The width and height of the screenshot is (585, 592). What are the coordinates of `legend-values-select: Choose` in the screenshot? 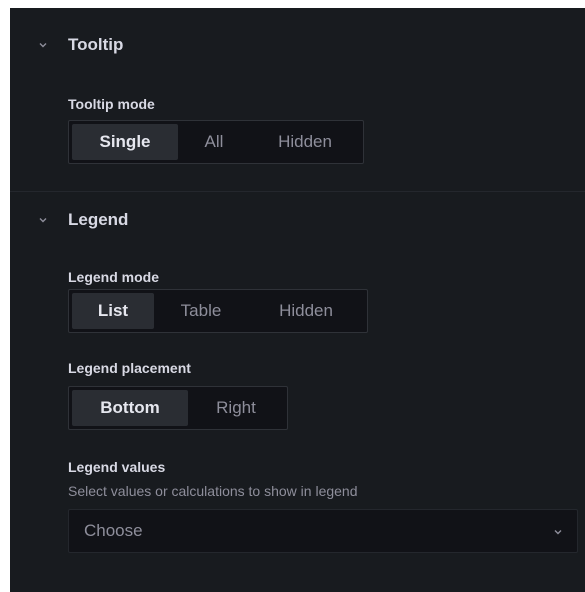 It's located at (323, 531).